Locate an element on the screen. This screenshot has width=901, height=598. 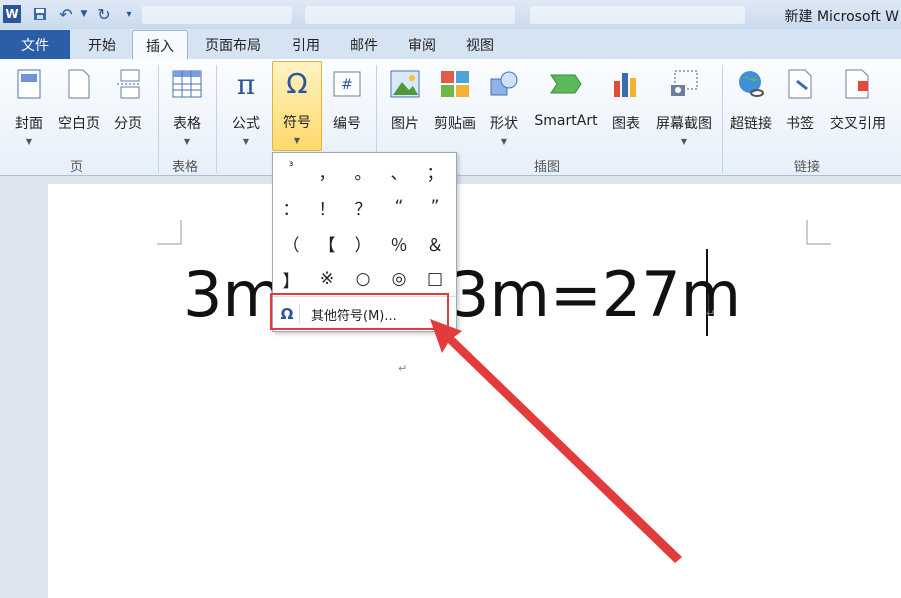
cover-page-button: 封面 ▼ is located at coordinates (29, 106).